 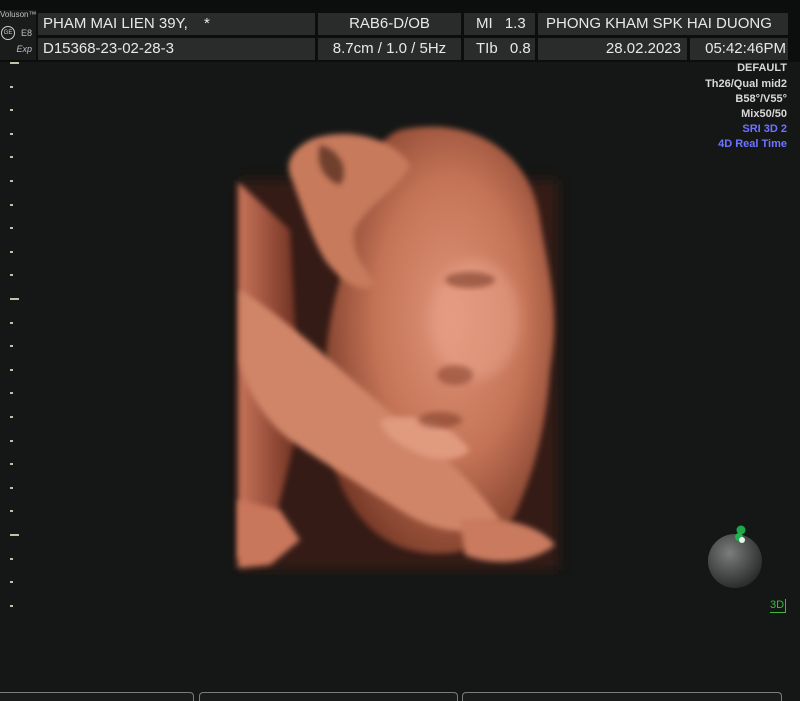 What do you see at coordinates (499, 24) in the screenshot?
I see `mi-cell: MI 1.3` at bounding box center [499, 24].